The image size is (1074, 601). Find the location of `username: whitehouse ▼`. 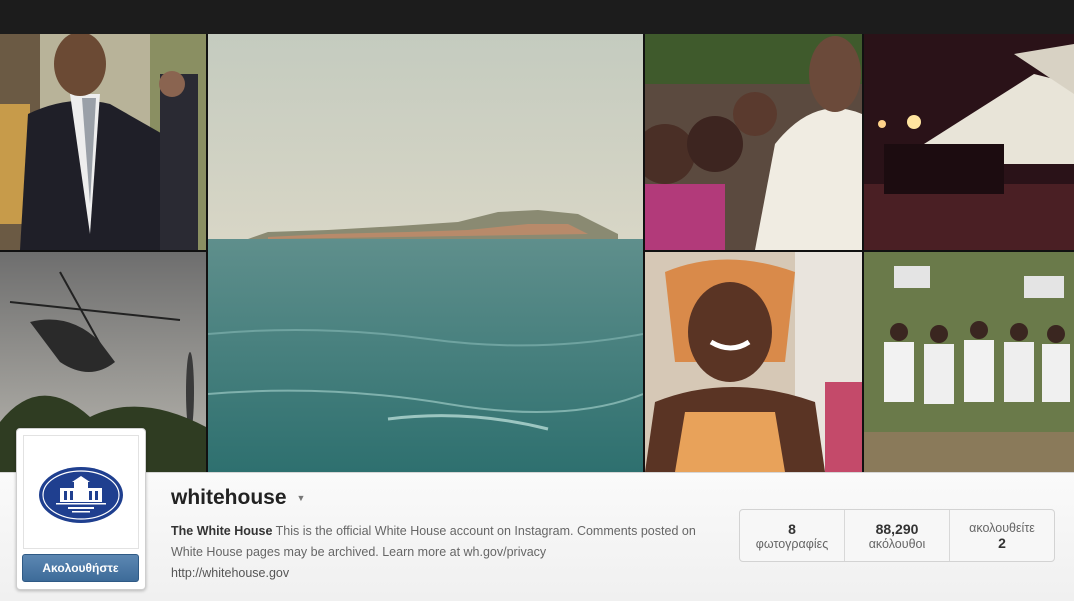

username: whitehouse ▼ is located at coordinates (238, 498).